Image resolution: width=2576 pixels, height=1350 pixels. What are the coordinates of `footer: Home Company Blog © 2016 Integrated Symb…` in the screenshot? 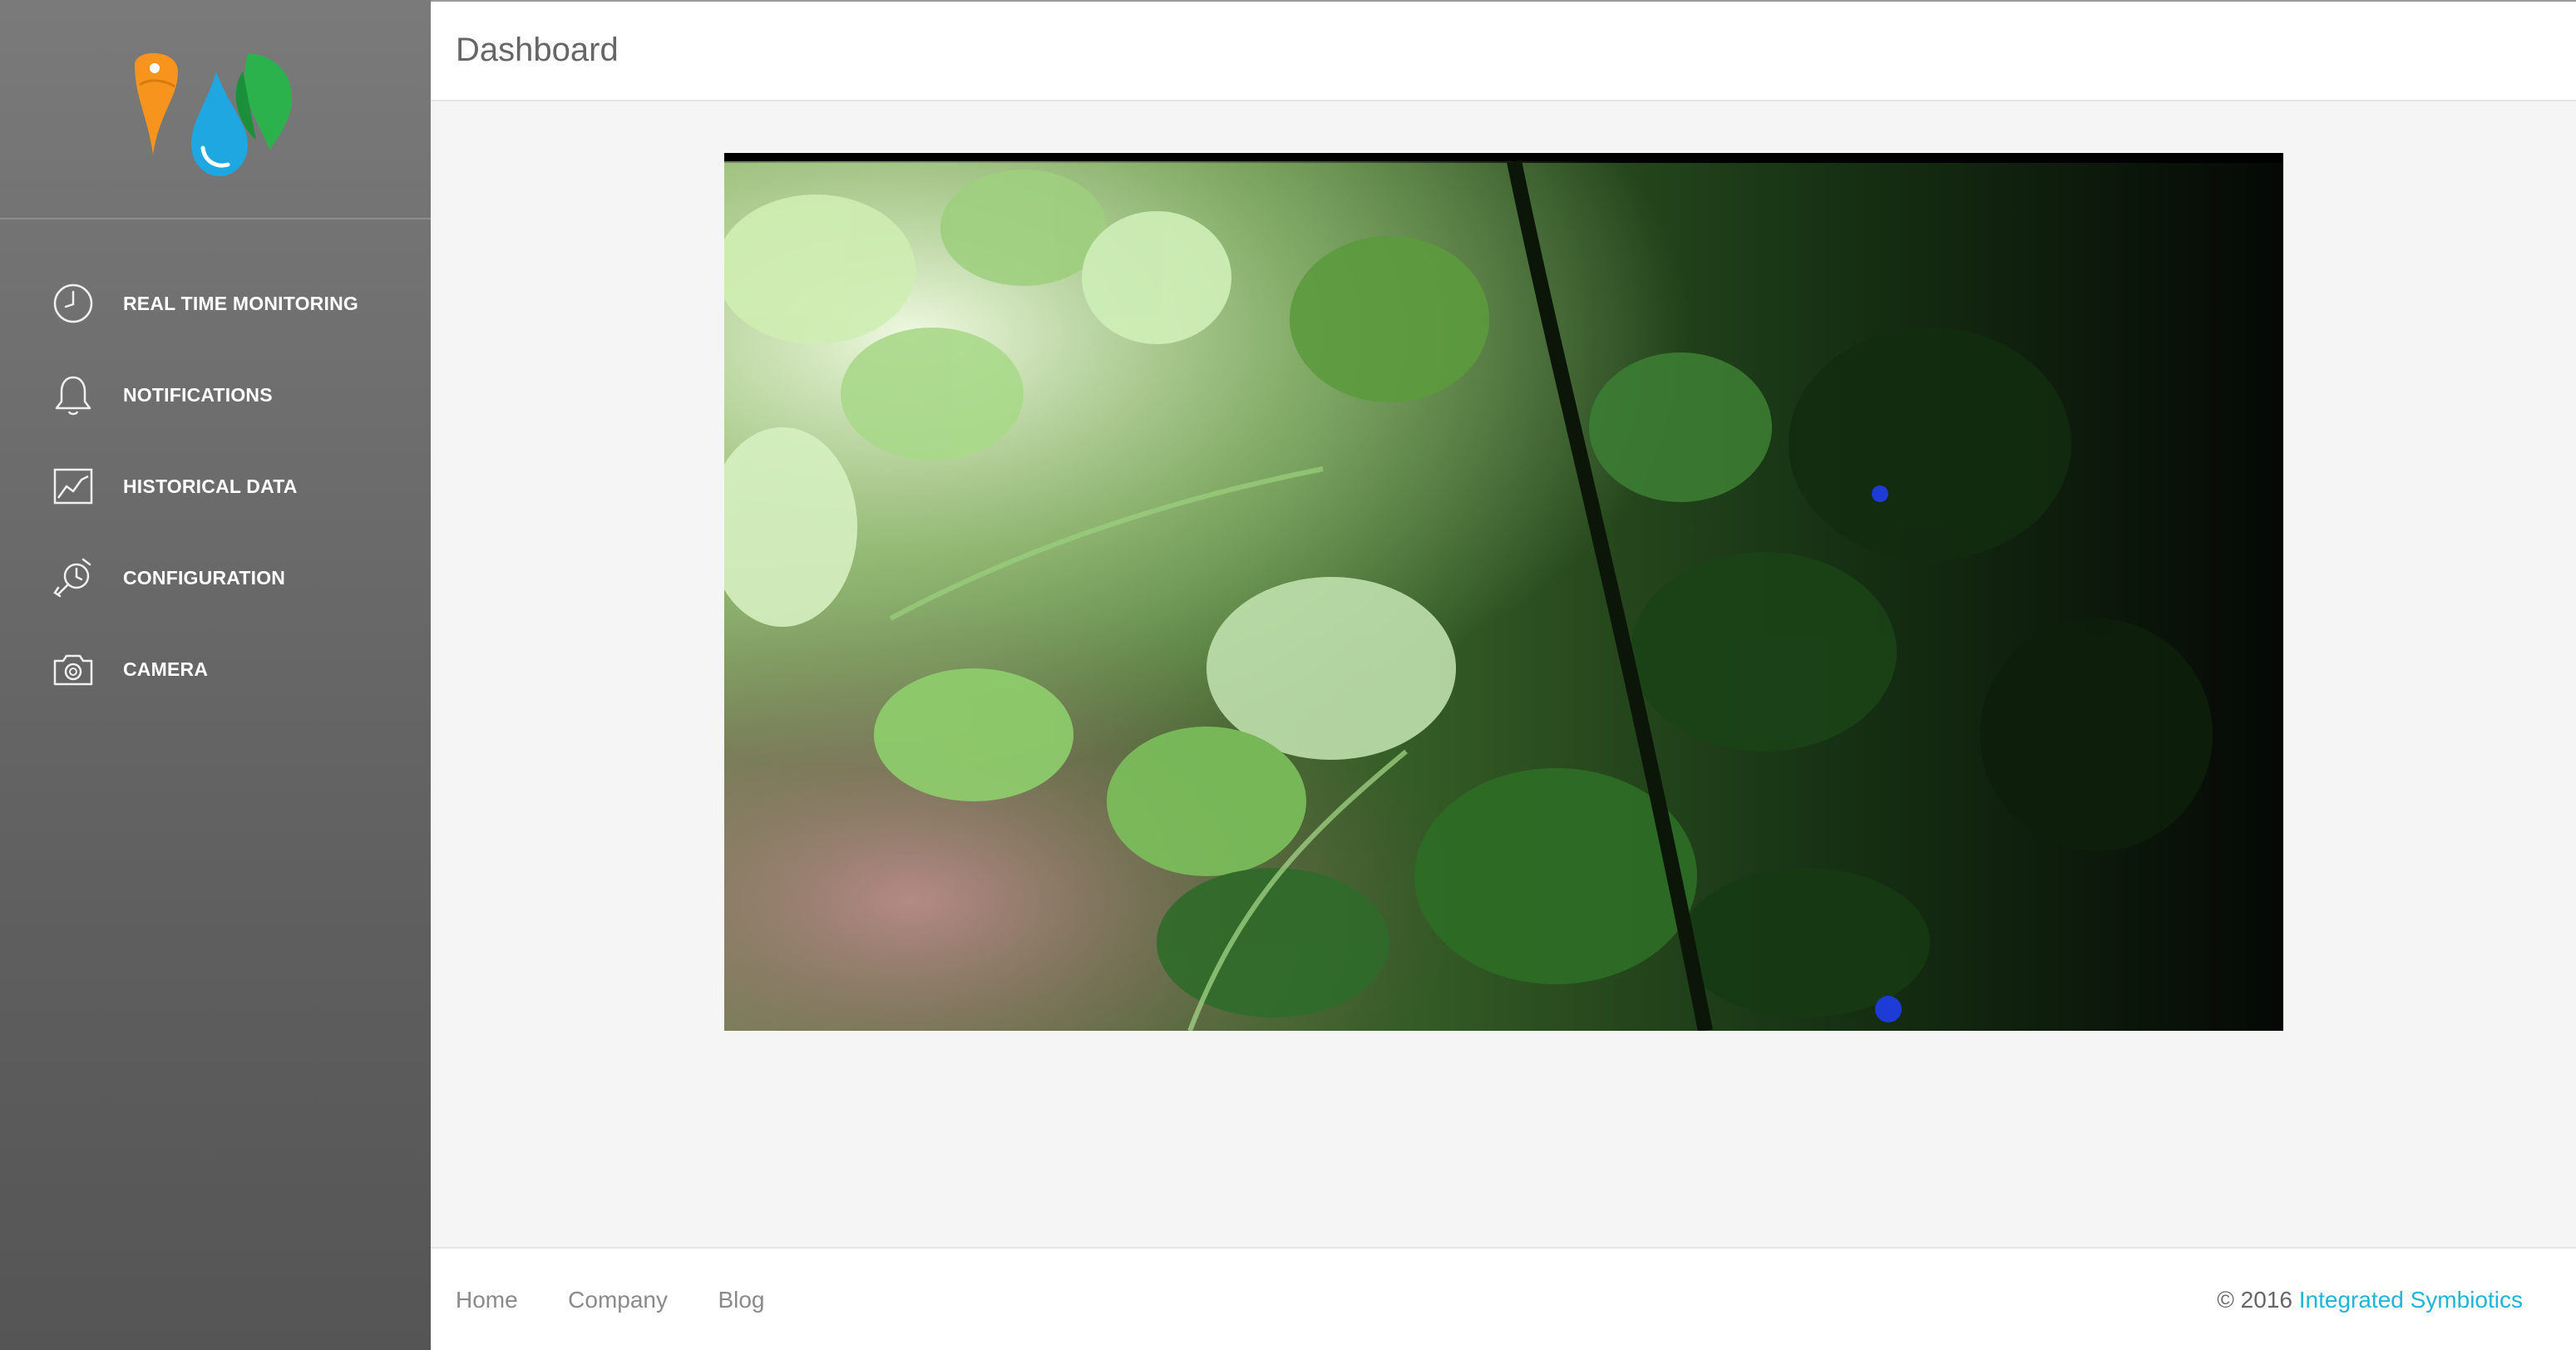 It's located at (1503, 1298).